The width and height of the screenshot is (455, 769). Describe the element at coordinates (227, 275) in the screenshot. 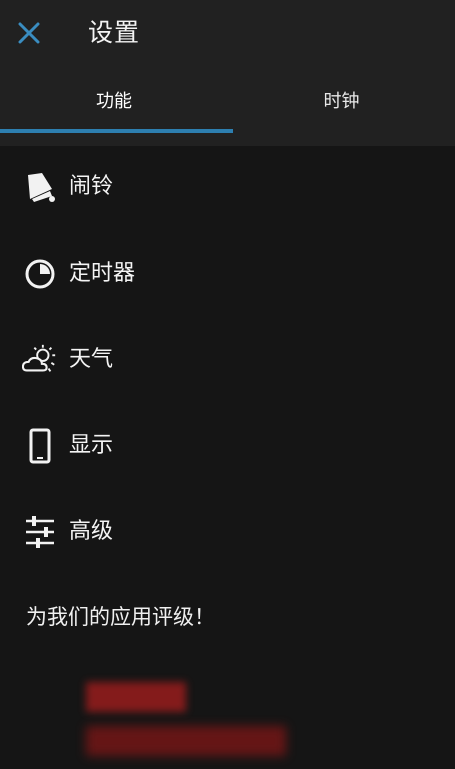

I see `menu-item-timer: 定时器` at that location.